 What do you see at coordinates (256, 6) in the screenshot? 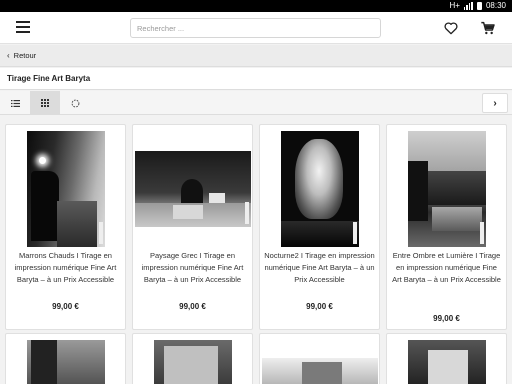
I see `status-bar: H+ 08:30` at bounding box center [256, 6].